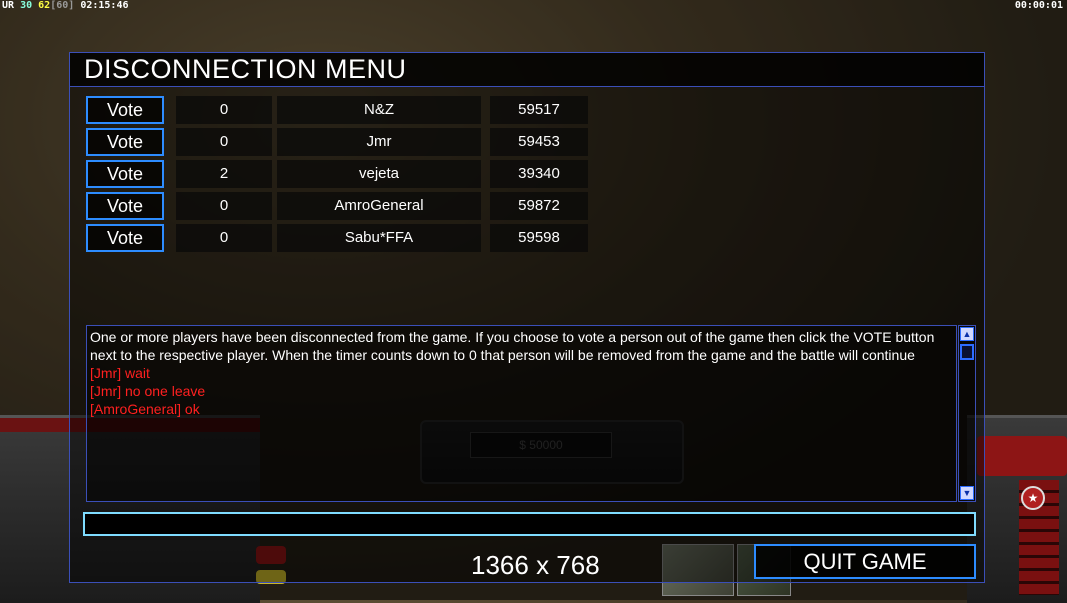  Describe the element at coordinates (1038, 5) in the screenshot. I see `timer: 00:00:01` at that location.